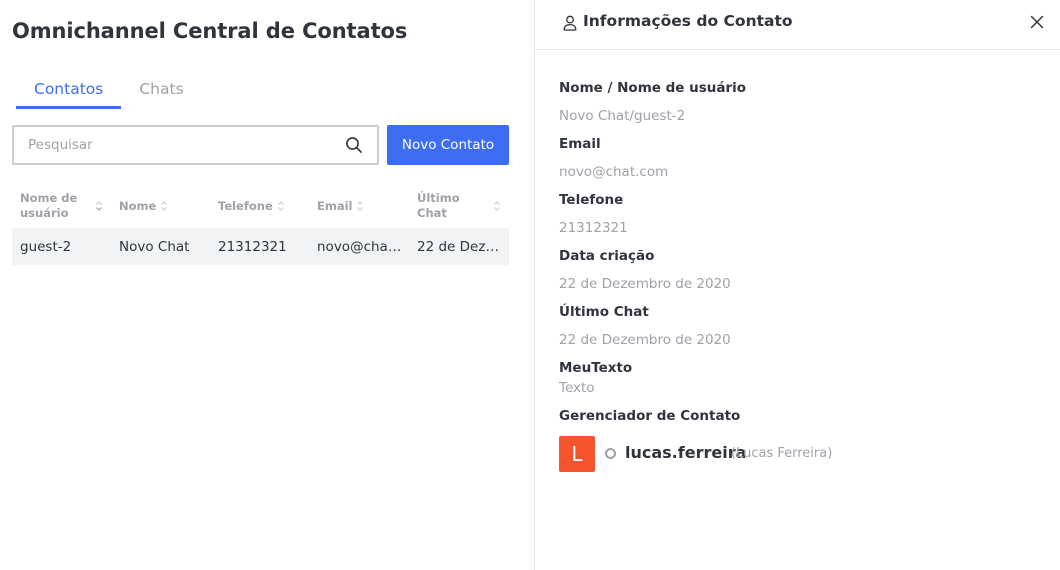 The width and height of the screenshot is (1060, 570). What do you see at coordinates (614, 172) in the screenshot?
I see `field-value-email: novo@chat.com` at bounding box center [614, 172].